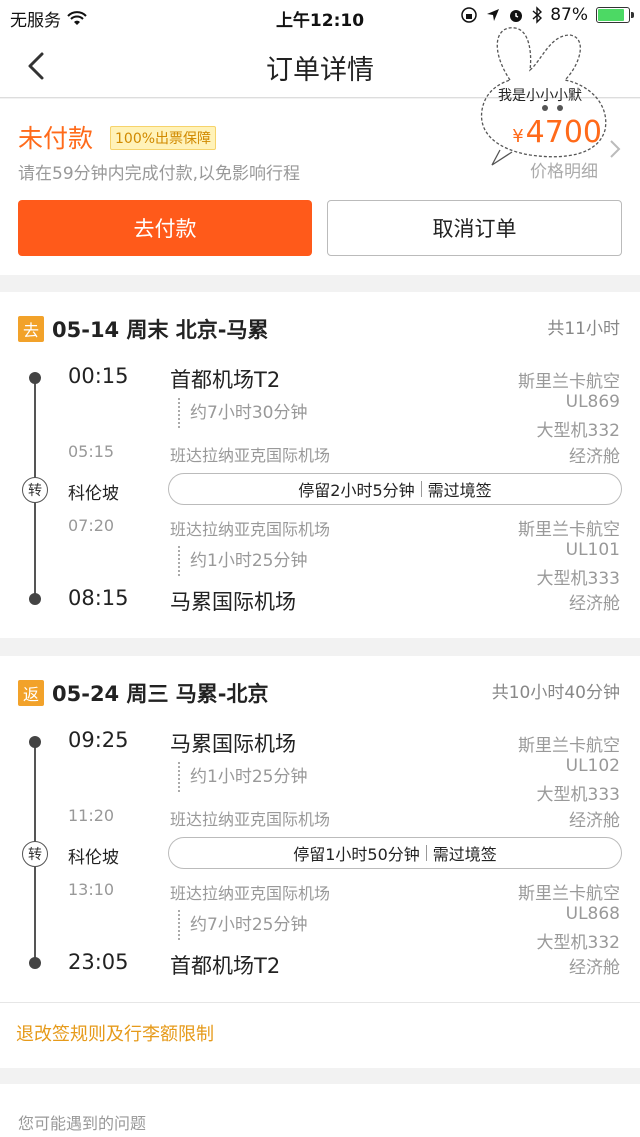 Image resolution: width=640 pixels, height=1137 pixels. What do you see at coordinates (563, 132) in the screenshot?
I see `price-value: 4700` at bounding box center [563, 132].